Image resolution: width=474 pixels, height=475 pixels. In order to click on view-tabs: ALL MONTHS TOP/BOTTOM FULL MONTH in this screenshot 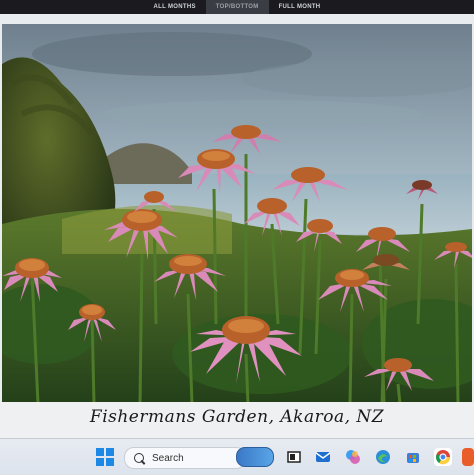, I will do `click(237, 7)`.